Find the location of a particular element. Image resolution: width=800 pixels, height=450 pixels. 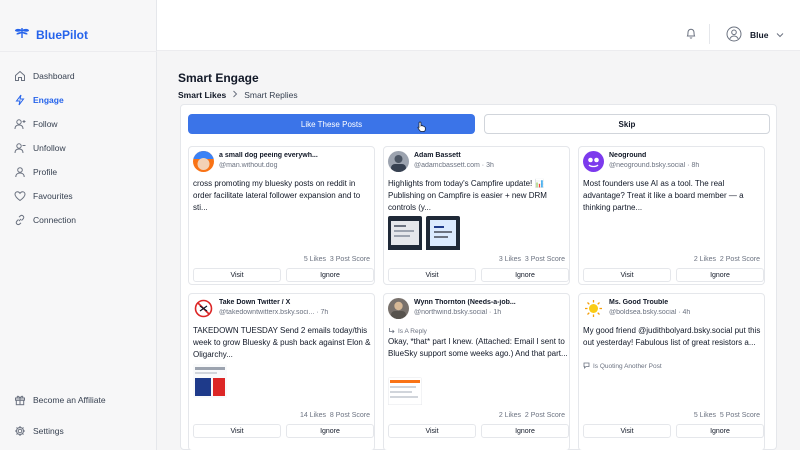

breadcrumb-item: Smart Replies is located at coordinates (270, 95).